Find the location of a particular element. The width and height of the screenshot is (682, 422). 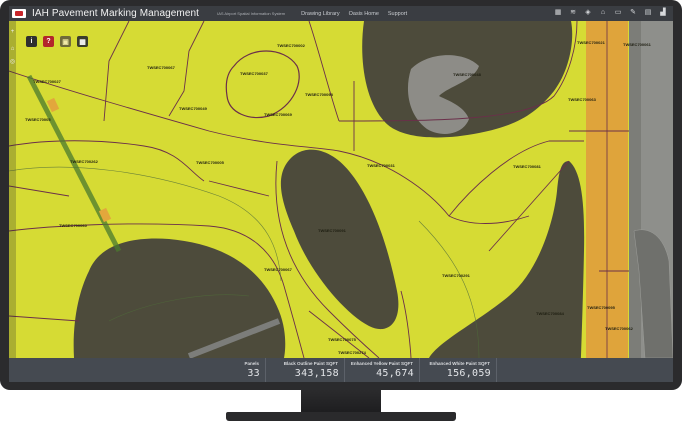

section-label: TWSEC700049 is located at coordinates (193, 108).